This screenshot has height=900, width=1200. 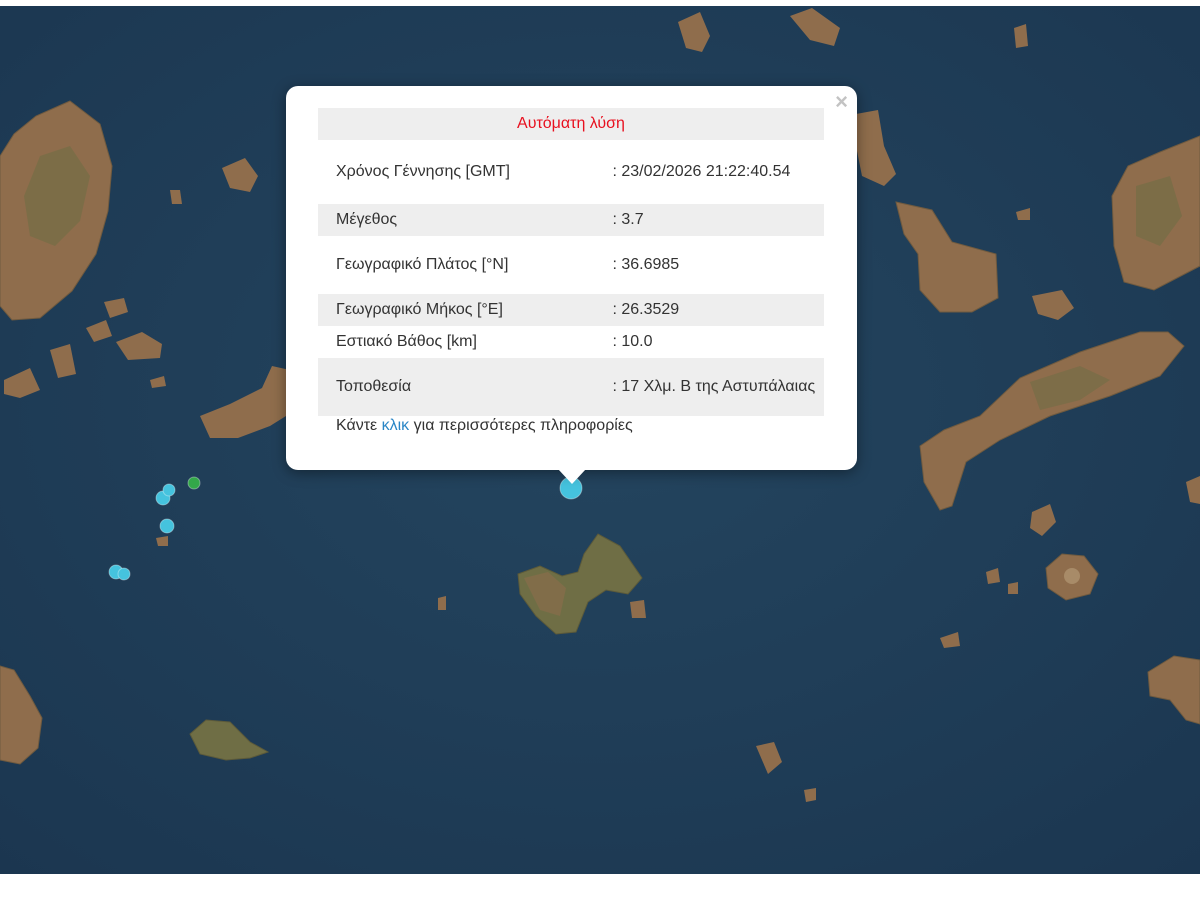 What do you see at coordinates (716, 387) in the screenshot?
I see `value-location: : 17 Χλμ. Β της Αστυπάλαιας` at bounding box center [716, 387].